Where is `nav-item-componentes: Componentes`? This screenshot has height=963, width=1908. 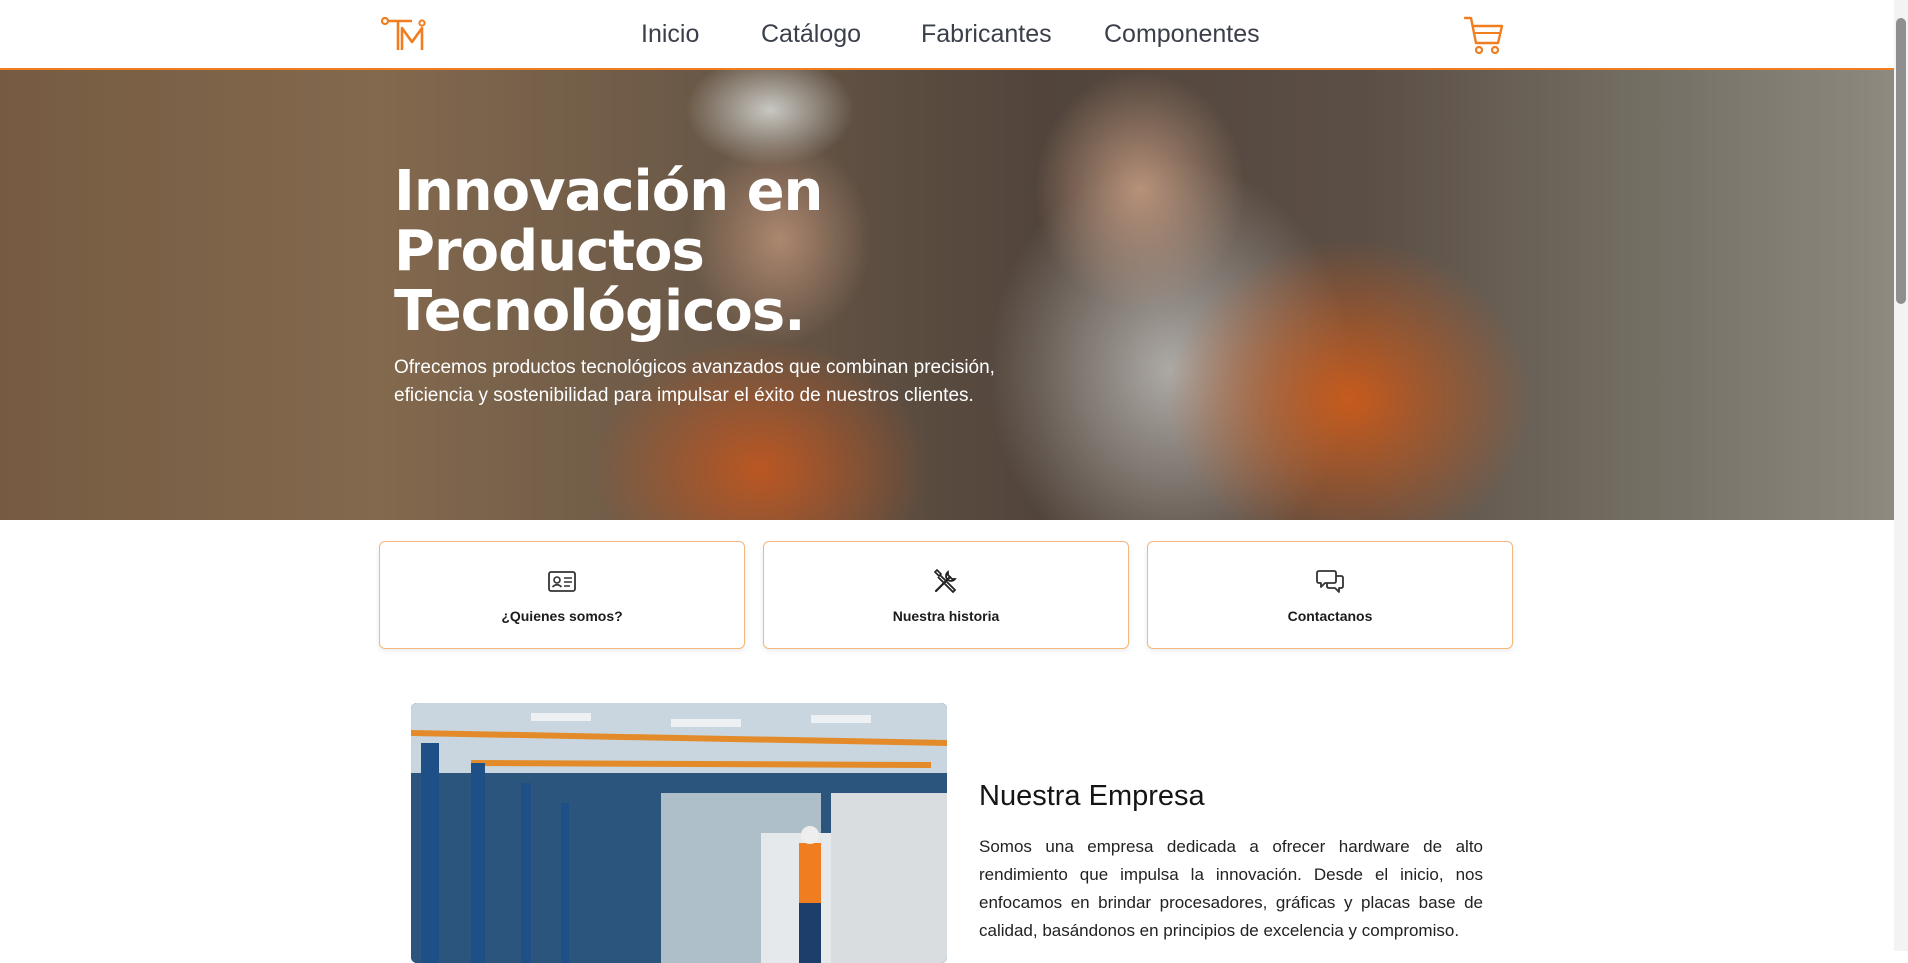 nav-item-componentes: Componentes is located at coordinates (1182, 34).